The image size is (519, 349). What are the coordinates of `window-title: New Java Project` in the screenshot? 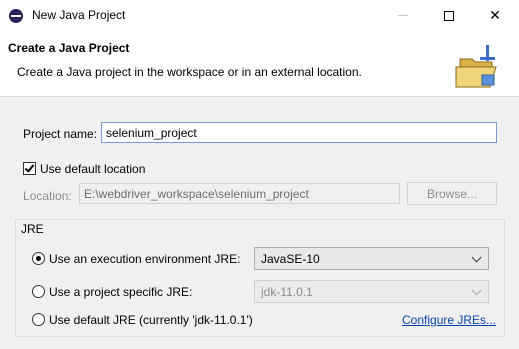 It's located at (79, 15).